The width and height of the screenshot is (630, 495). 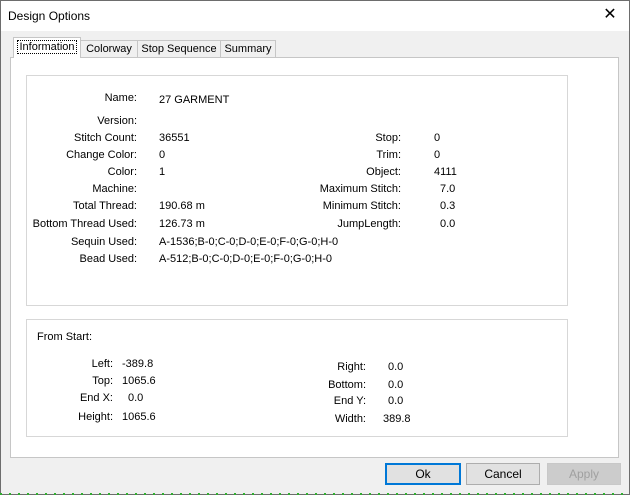 What do you see at coordinates (396, 385) in the screenshot?
I see `bottom-value: 0.0` at bounding box center [396, 385].